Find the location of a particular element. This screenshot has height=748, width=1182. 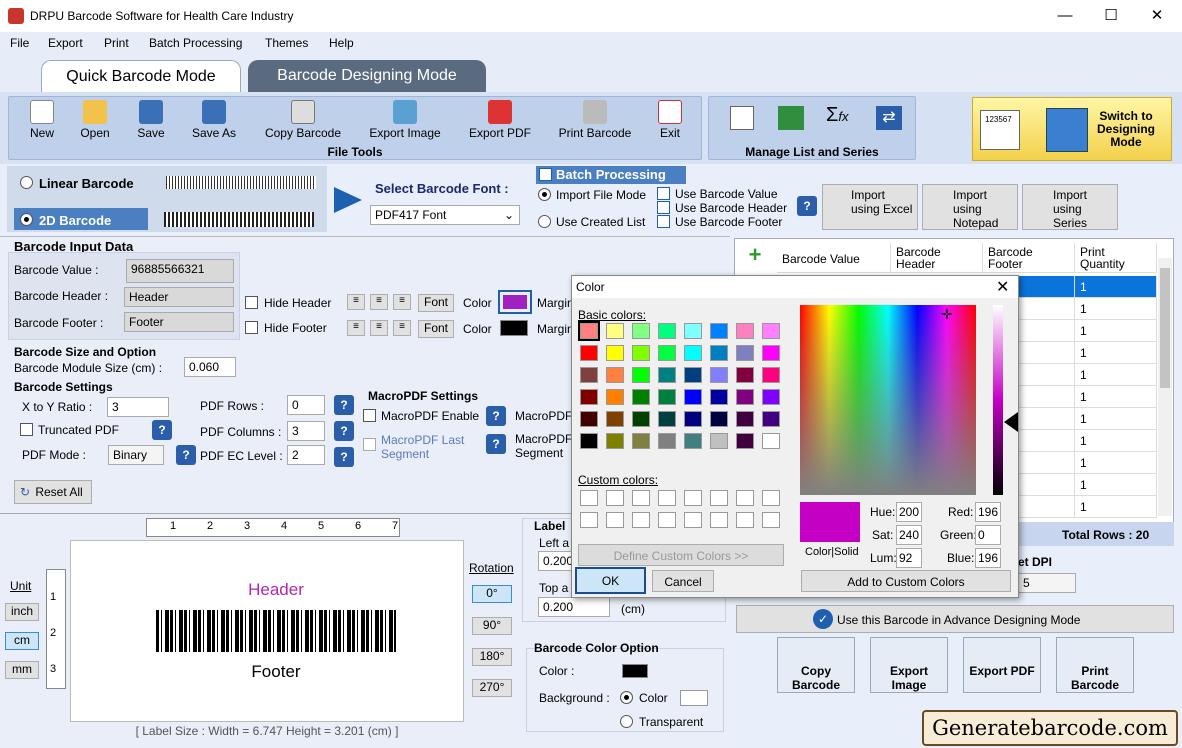

luminance-slider is located at coordinates (998, 400).